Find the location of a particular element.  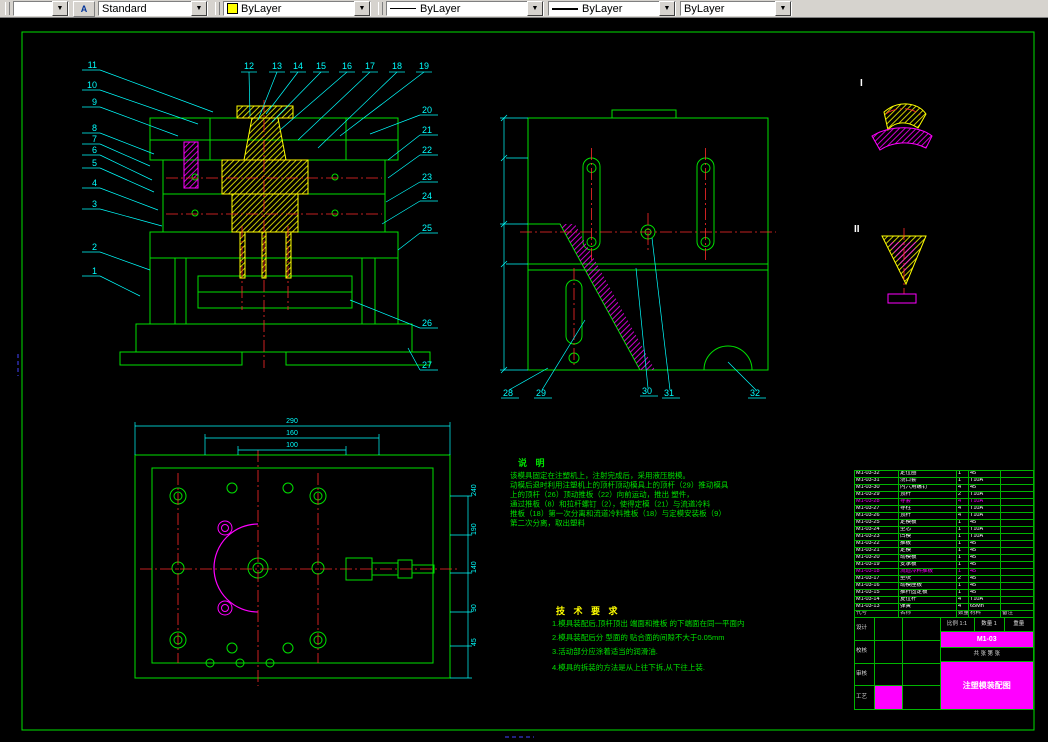

gate-insert is located at coordinates (191, 165).